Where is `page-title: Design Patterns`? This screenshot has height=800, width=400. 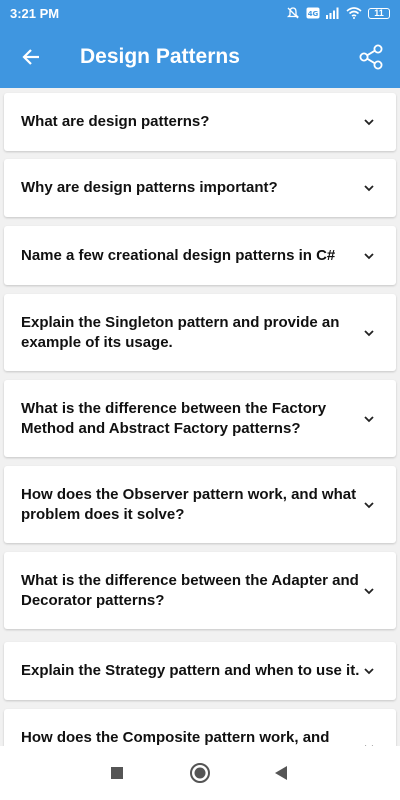
page-title: Design Patterns is located at coordinates (160, 56).